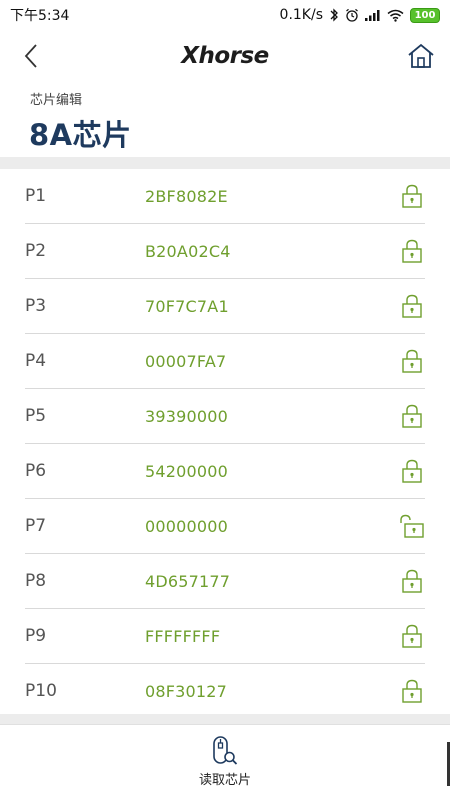 This screenshot has width=450, height=800. I want to click on page-subtitle: 芯片编辑, so click(56, 100).